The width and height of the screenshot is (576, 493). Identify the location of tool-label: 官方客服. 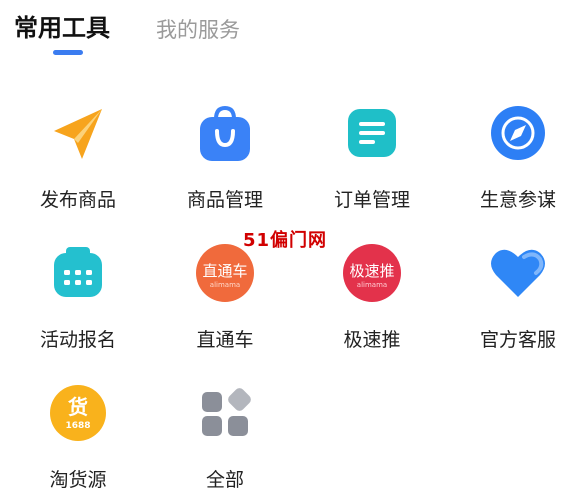
(517, 340).